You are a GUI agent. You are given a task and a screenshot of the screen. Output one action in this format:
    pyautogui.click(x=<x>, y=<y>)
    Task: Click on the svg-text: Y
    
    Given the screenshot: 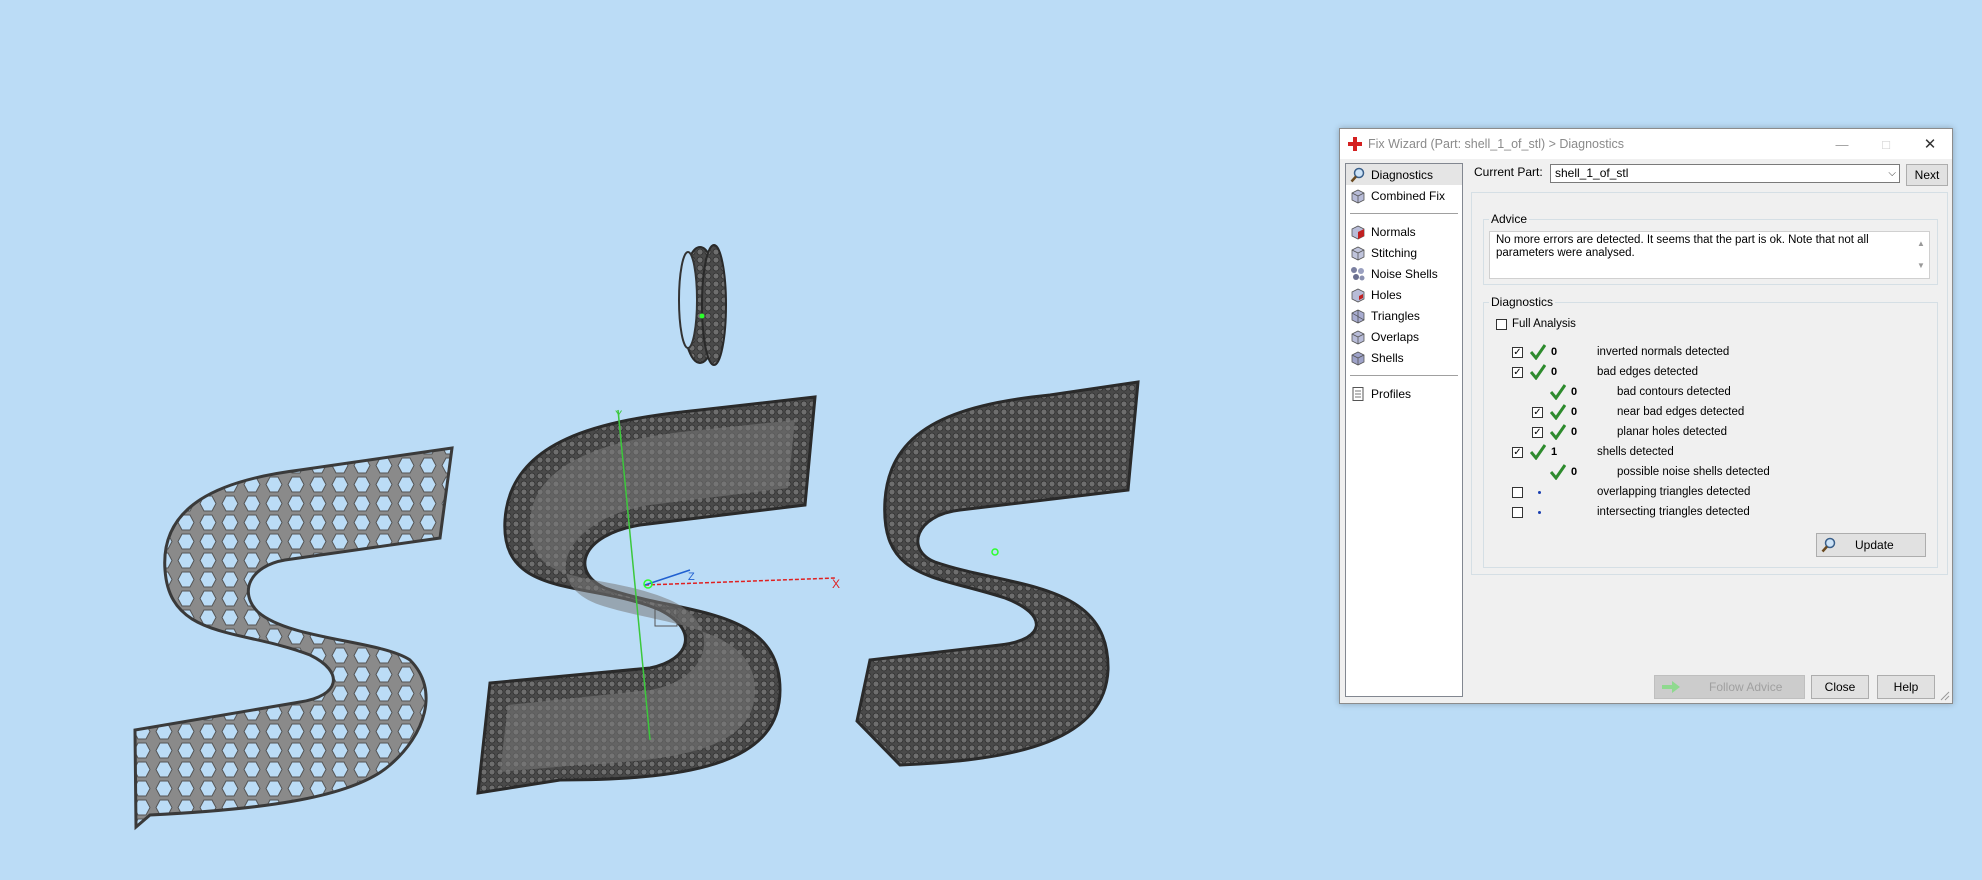 What is the action you would take?
    pyautogui.click(x=619, y=415)
    